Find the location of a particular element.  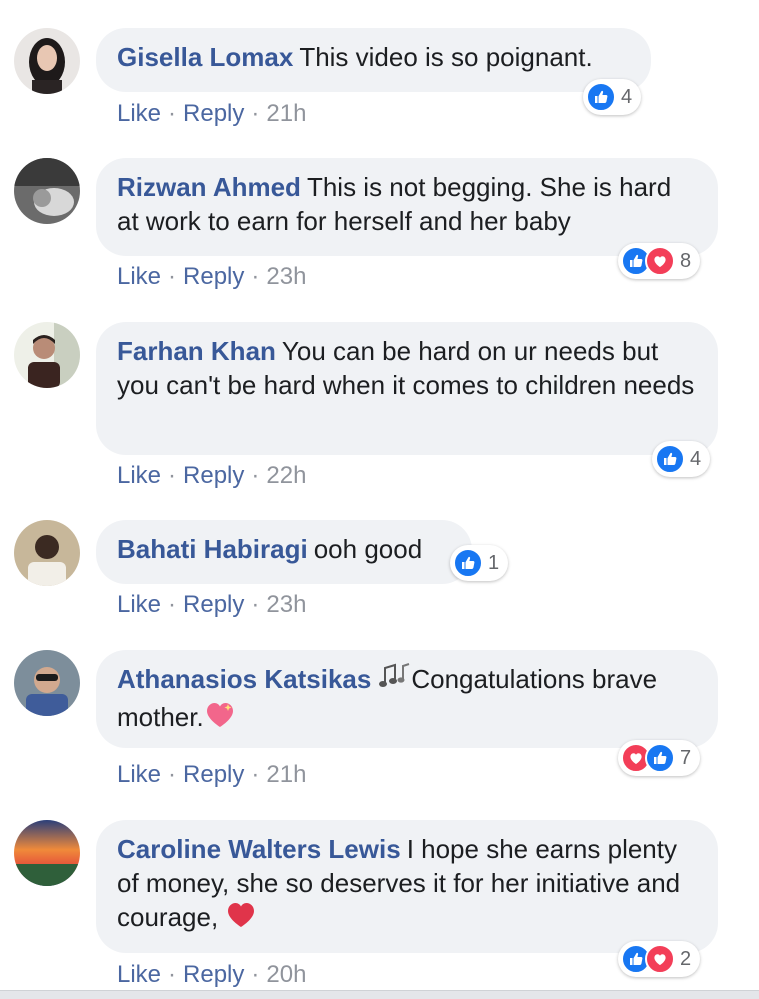

comment-author: Gisella Lomax is located at coordinates (205, 57).